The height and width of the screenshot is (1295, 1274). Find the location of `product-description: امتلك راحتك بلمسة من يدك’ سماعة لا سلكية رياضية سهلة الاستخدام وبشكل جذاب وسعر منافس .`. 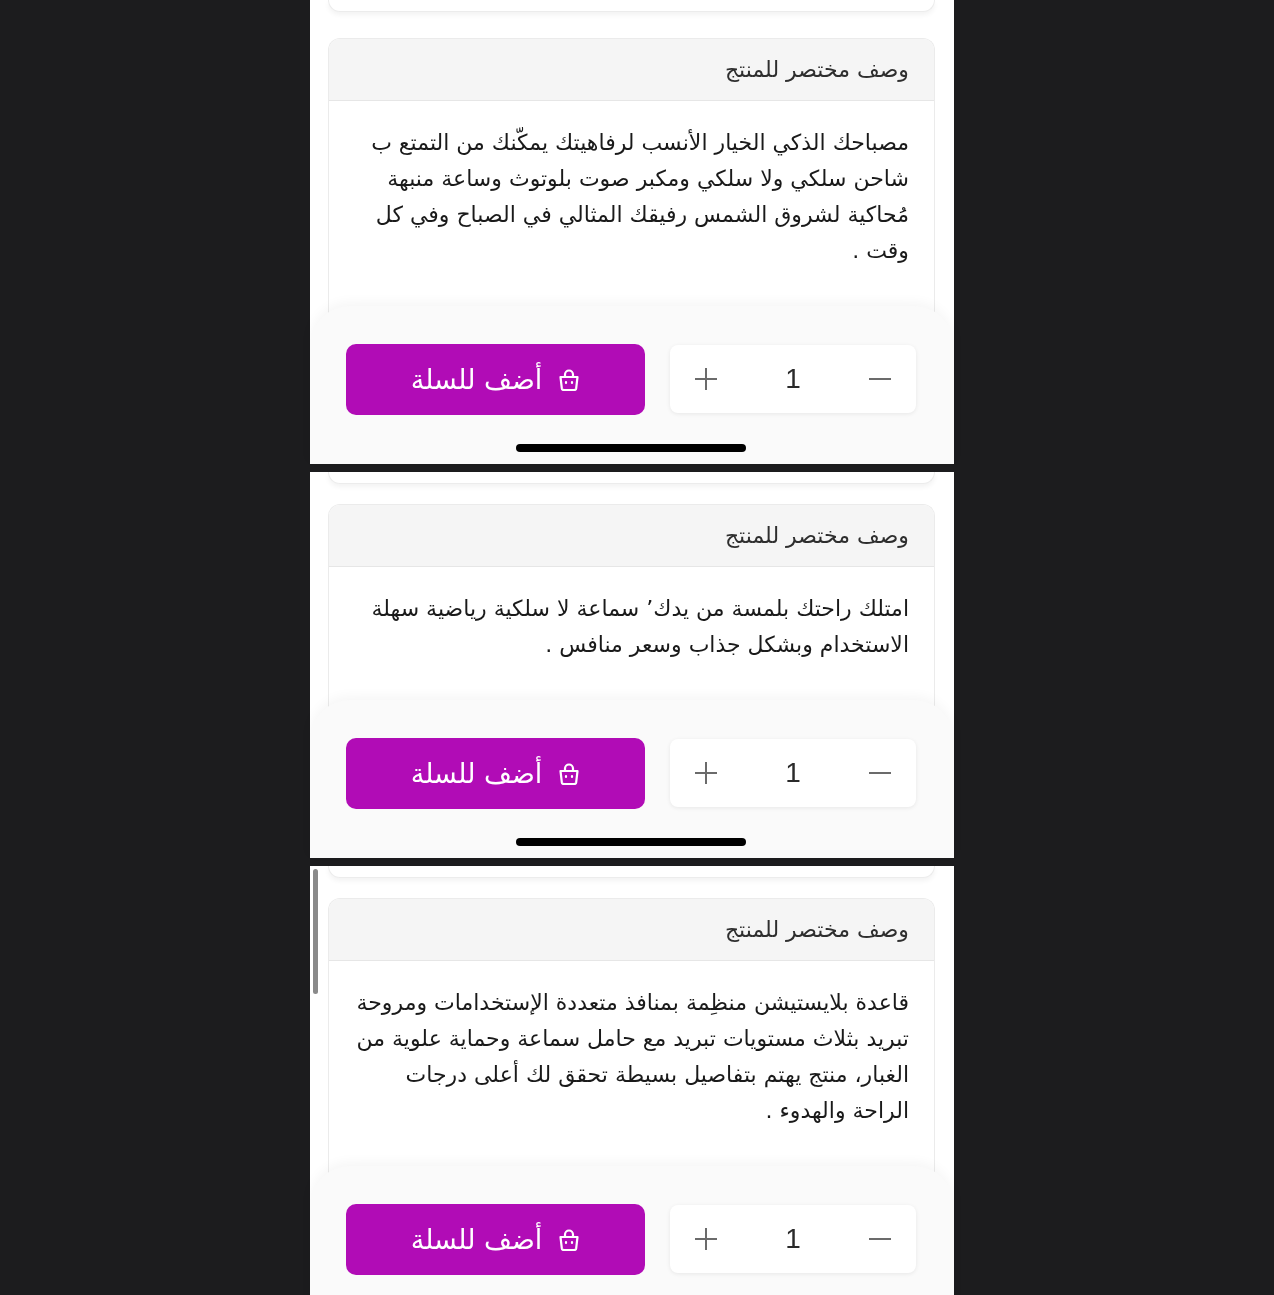

product-description: امتلك راحتك بلمسة من يدك’ سماعة لا سلكية رياضية سهلة الاستخدام وبشكل جذاب وسعر منافس . is located at coordinates (639, 627).